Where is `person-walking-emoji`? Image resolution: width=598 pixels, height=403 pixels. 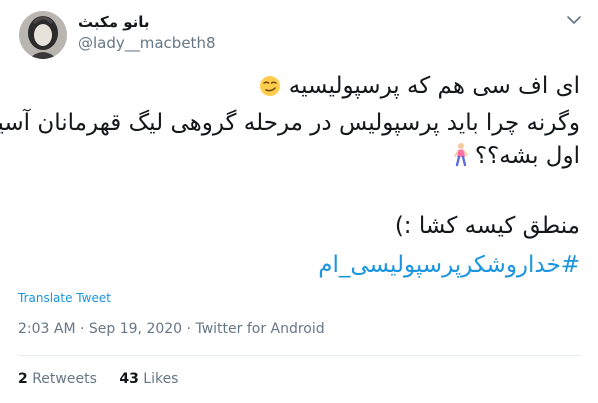
person-walking-emoji is located at coordinates (460, 160).